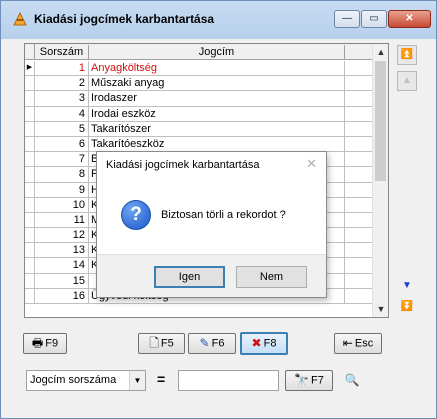 This screenshot has height=419, width=437. What do you see at coordinates (154, 343) in the screenshot?
I see `new-document-icon: 🗋` at bounding box center [154, 343].